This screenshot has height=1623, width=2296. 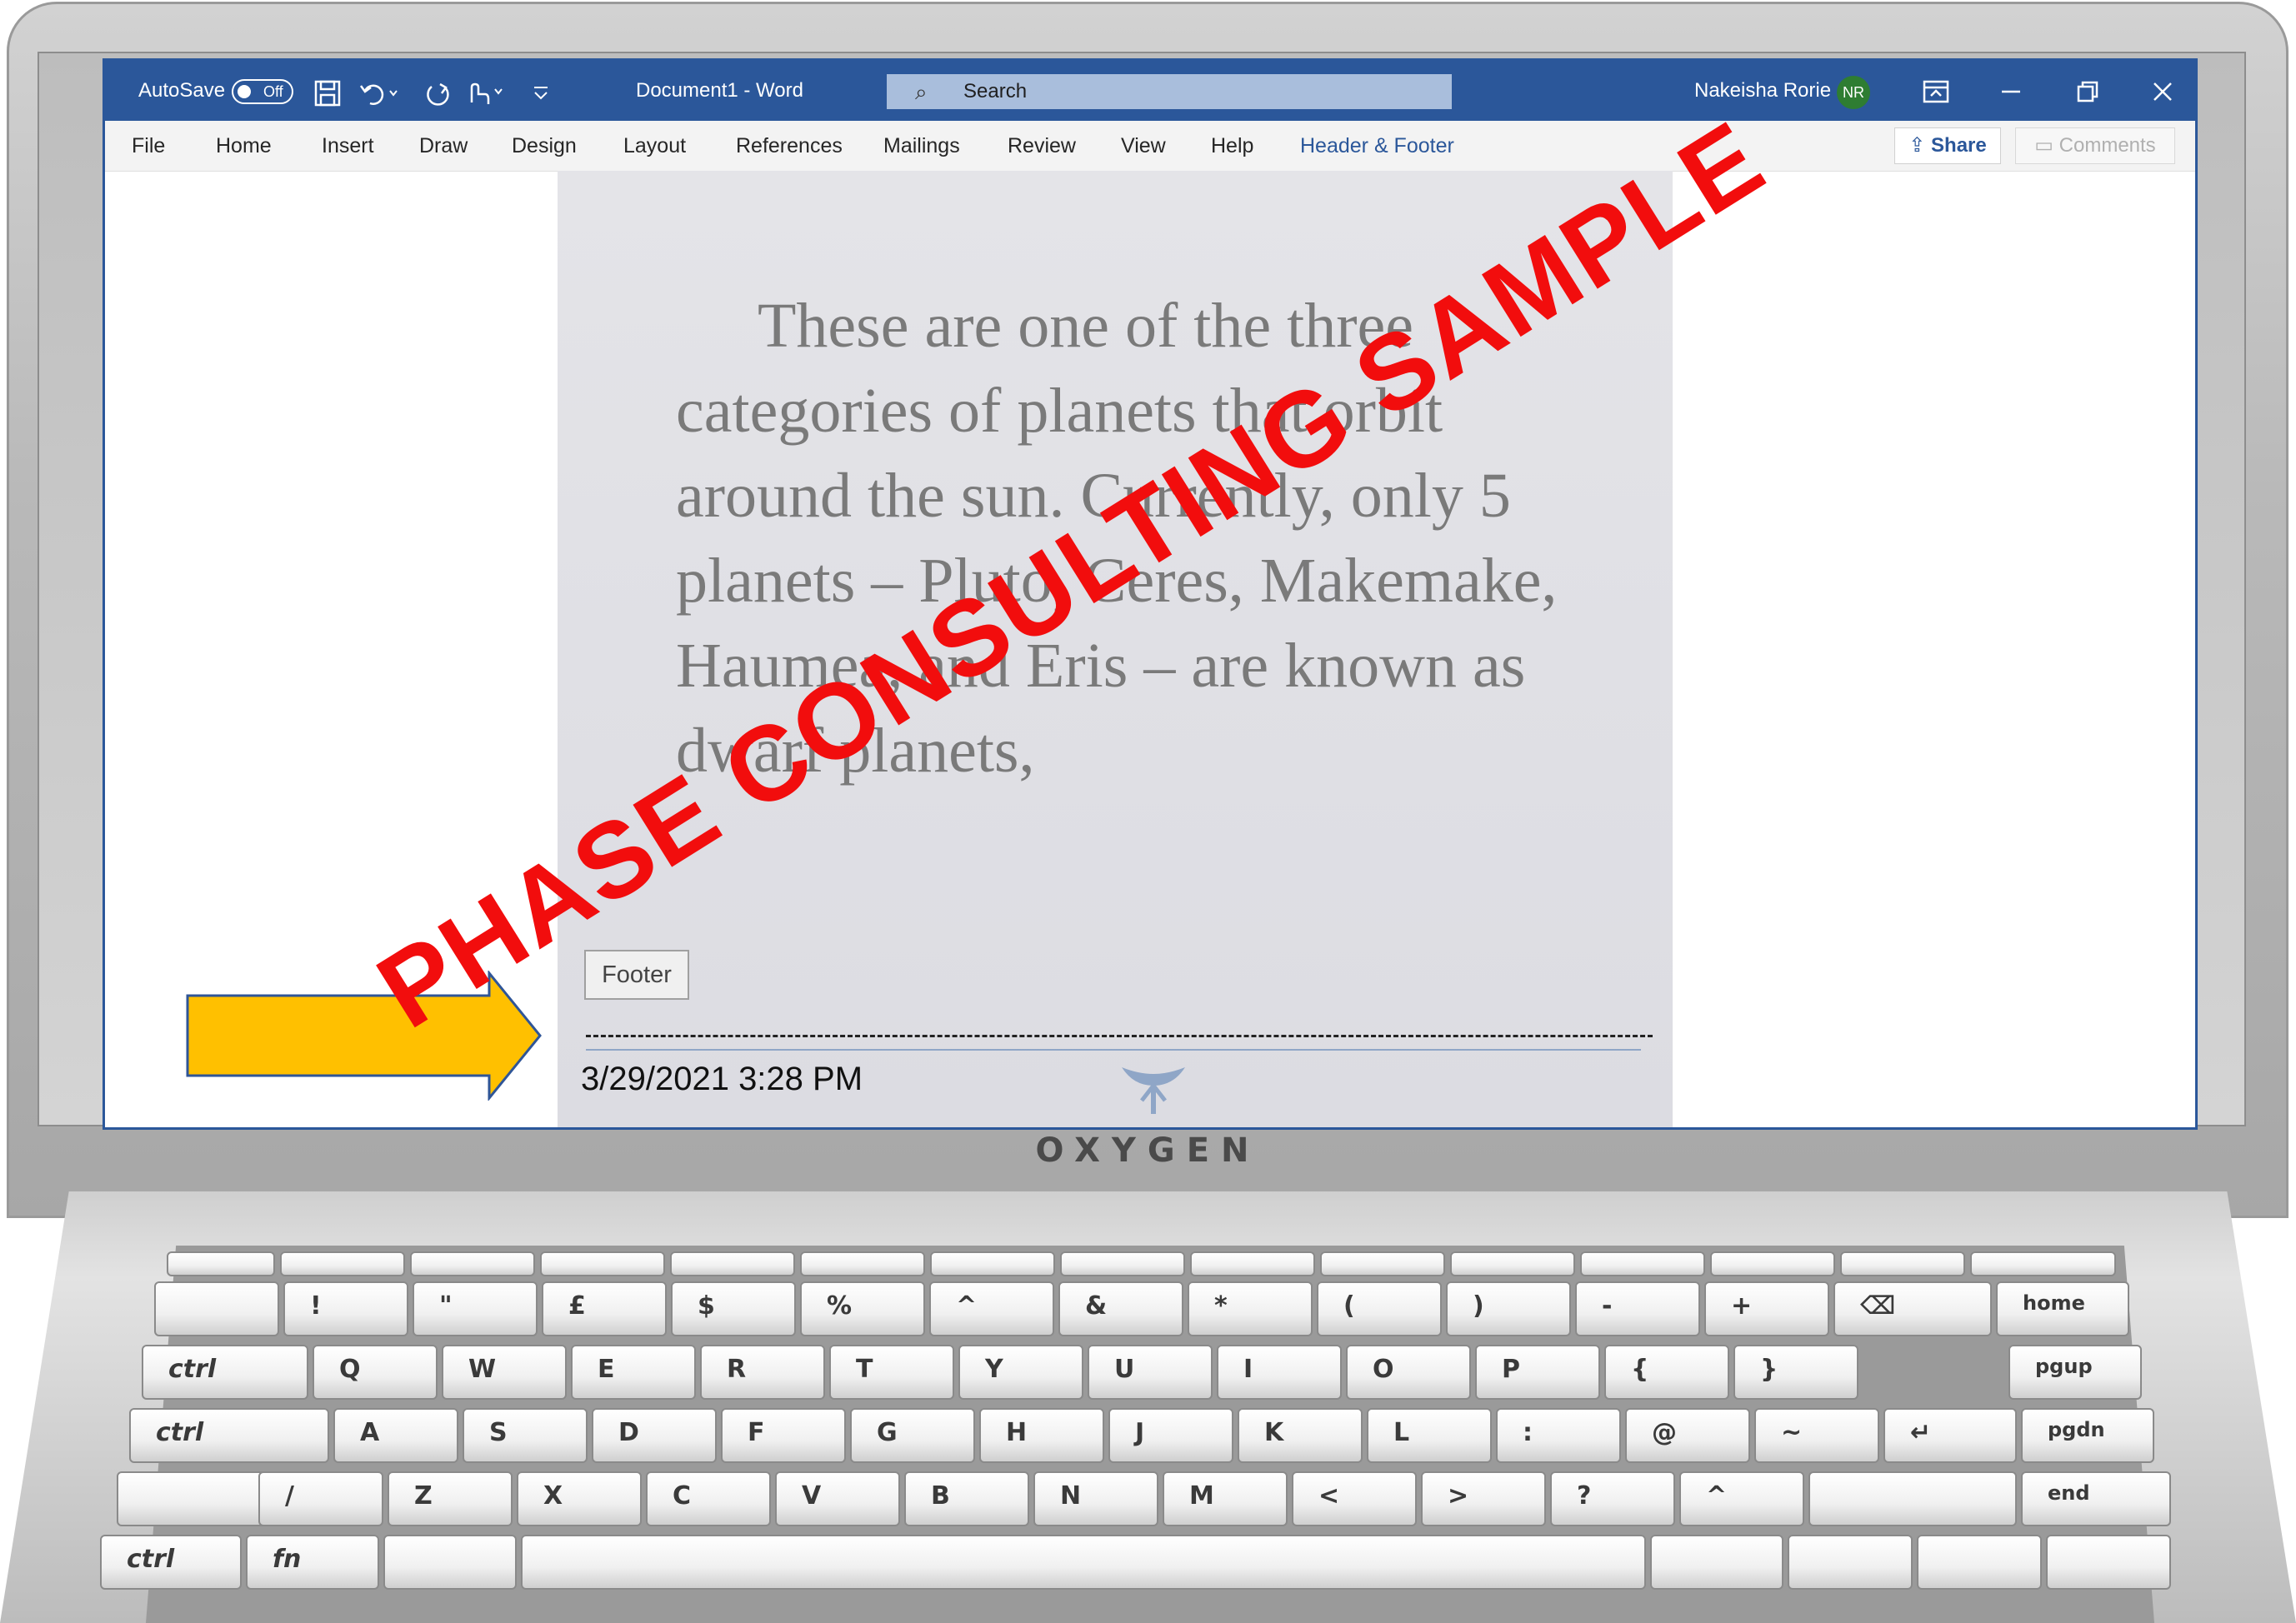 What do you see at coordinates (654, 1435) in the screenshot?
I see `key: D` at bounding box center [654, 1435].